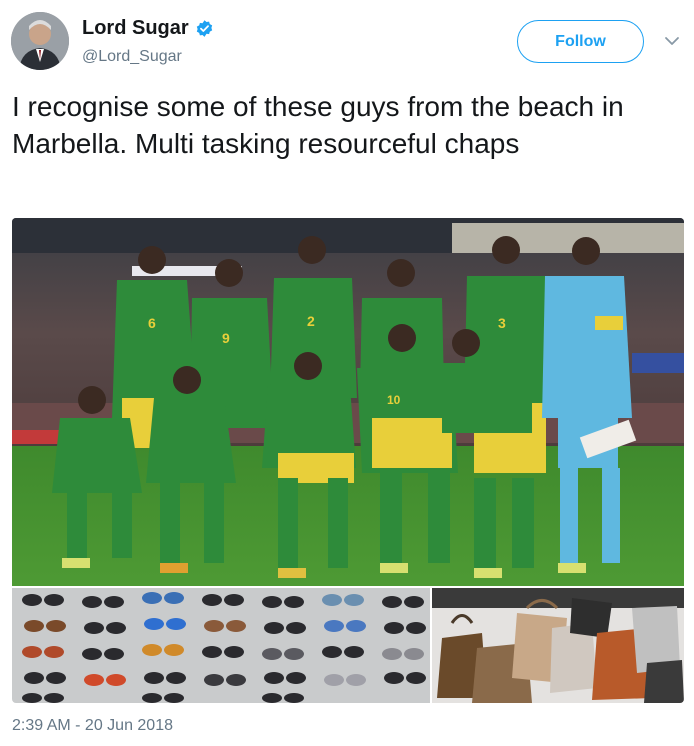 This screenshot has width=694, height=746. What do you see at coordinates (92, 726) in the screenshot?
I see `tweet-timestamp: 2:39 AM - 20 Jun 2018` at bounding box center [92, 726].